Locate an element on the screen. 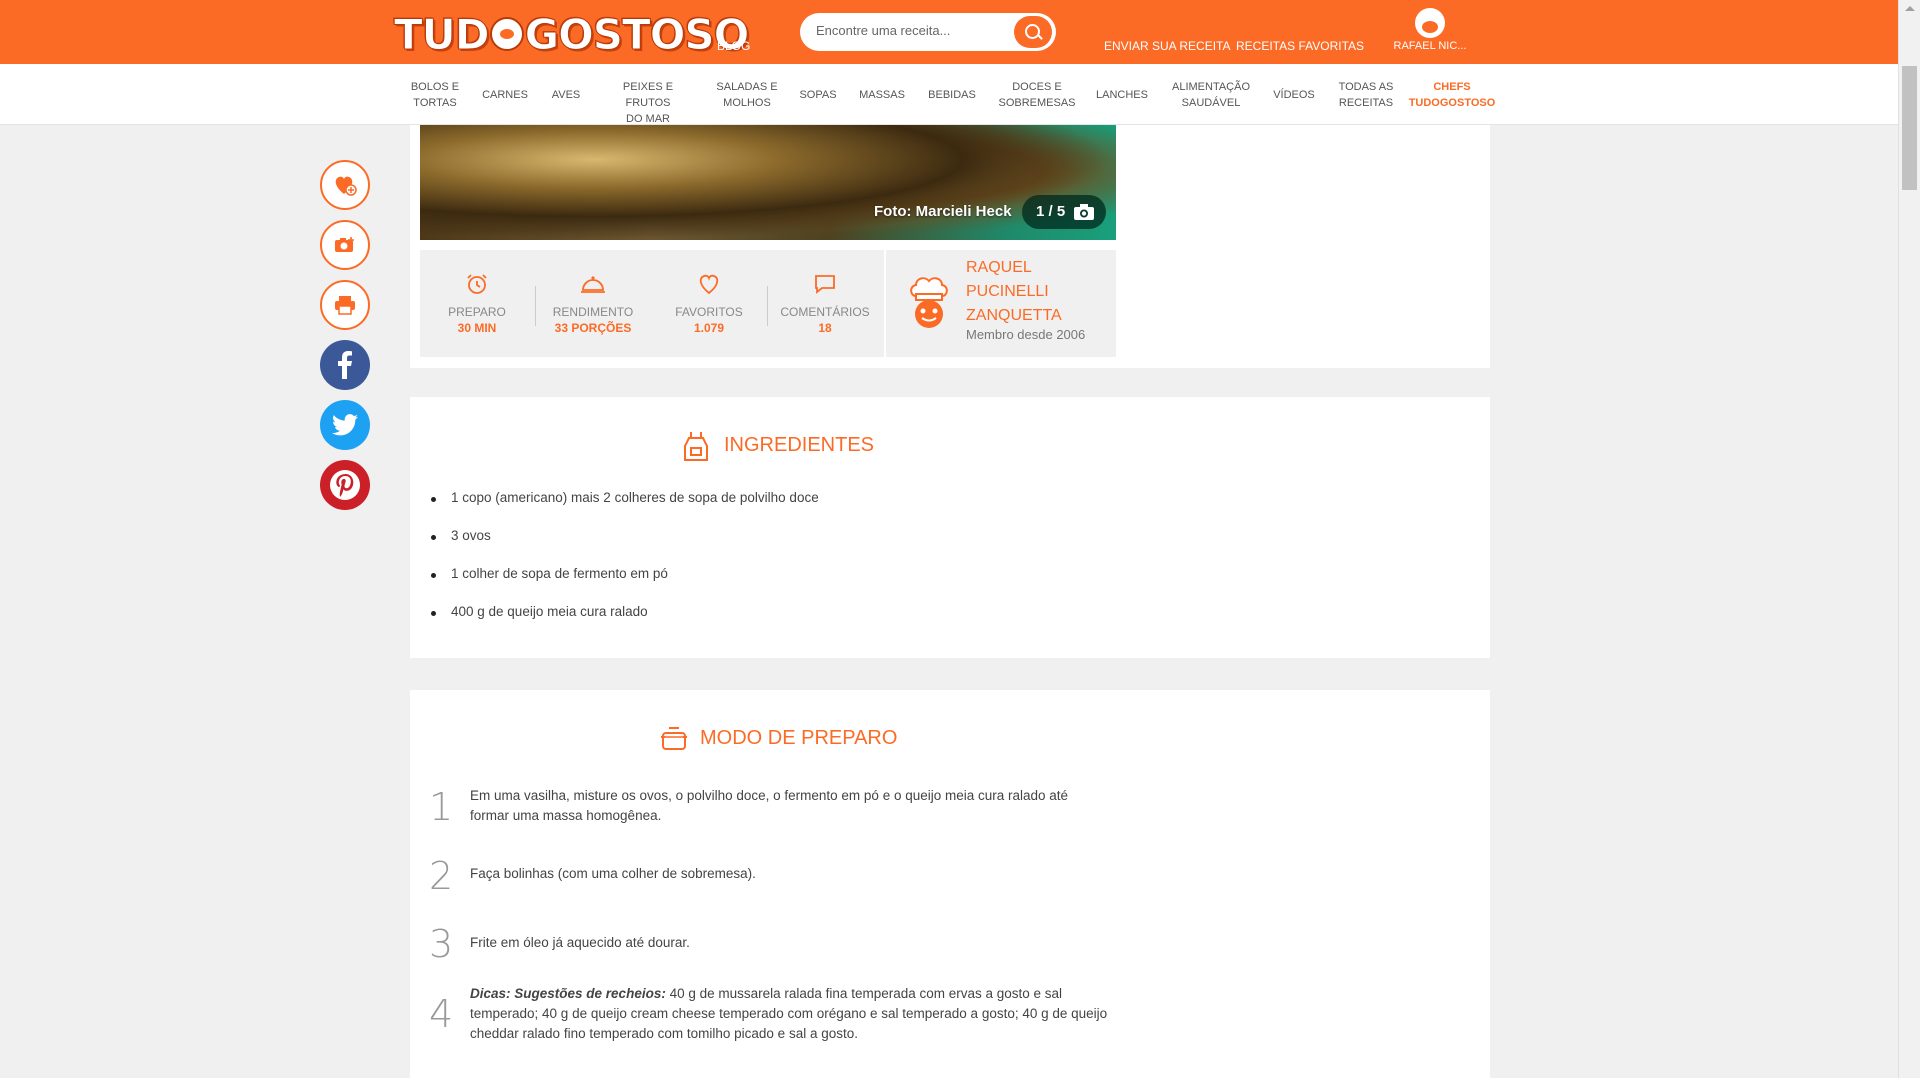 This screenshot has width=1920, height=1078. scrollbar-thumb is located at coordinates (1909, 128).